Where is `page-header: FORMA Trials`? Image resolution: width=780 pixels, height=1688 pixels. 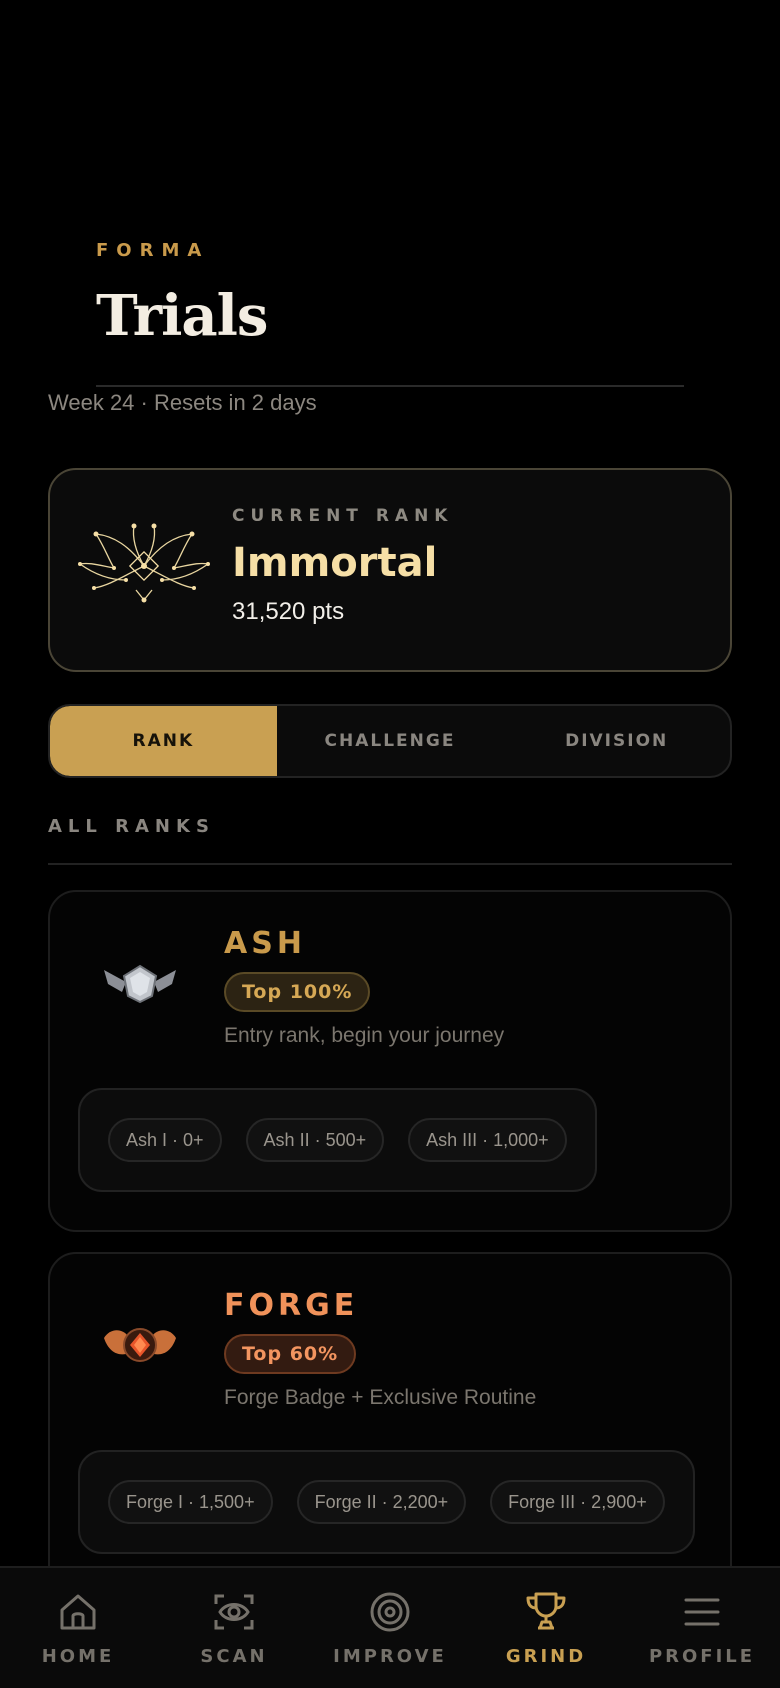
page-header: FORMA Trials is located at coordinates (390, 294).